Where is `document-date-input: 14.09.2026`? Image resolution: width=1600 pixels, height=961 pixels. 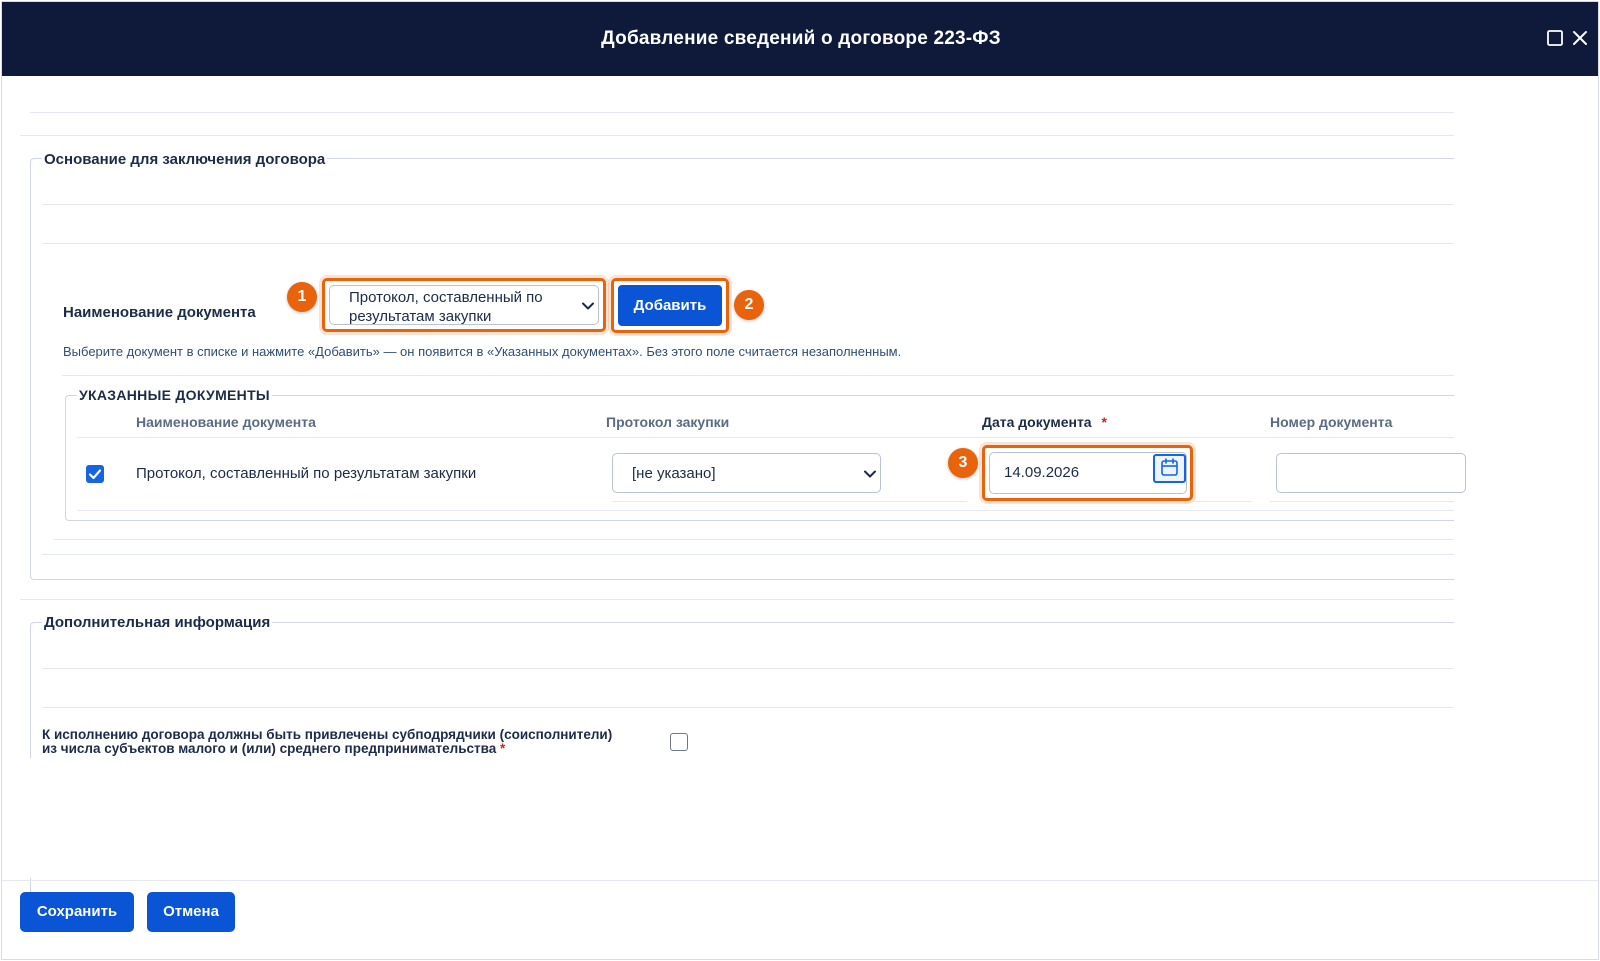
document-date-input: 14.09.2026 is located at coordinates (1088, 473).